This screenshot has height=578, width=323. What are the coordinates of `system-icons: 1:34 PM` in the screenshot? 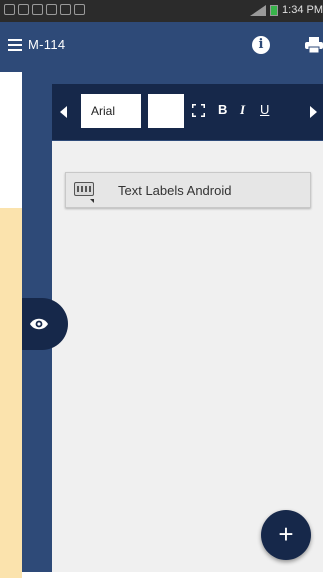 It's located at (286, 10).